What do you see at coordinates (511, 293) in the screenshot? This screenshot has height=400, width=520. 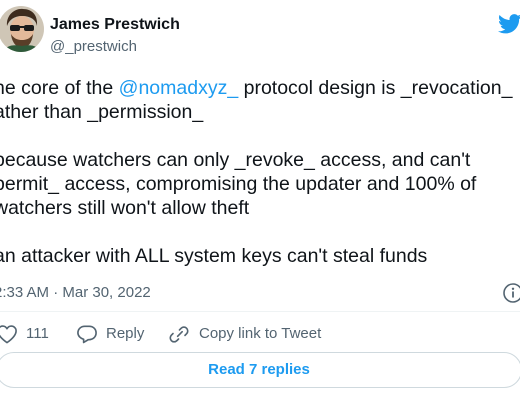 I see `info-icon` at bounding box center [511, 293].